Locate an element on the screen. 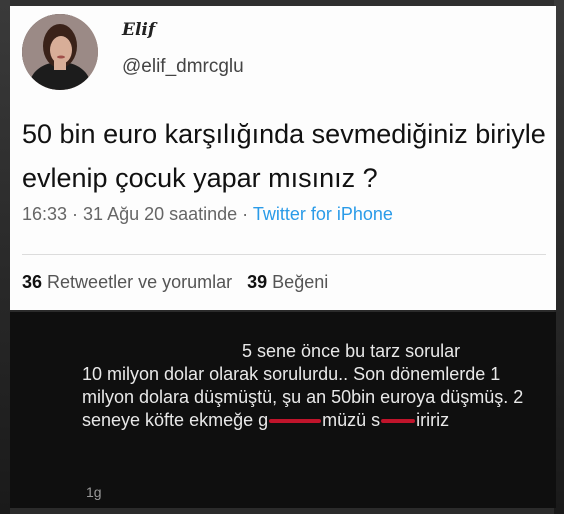  likes-count: 39 is located at coordinates (257, 282).